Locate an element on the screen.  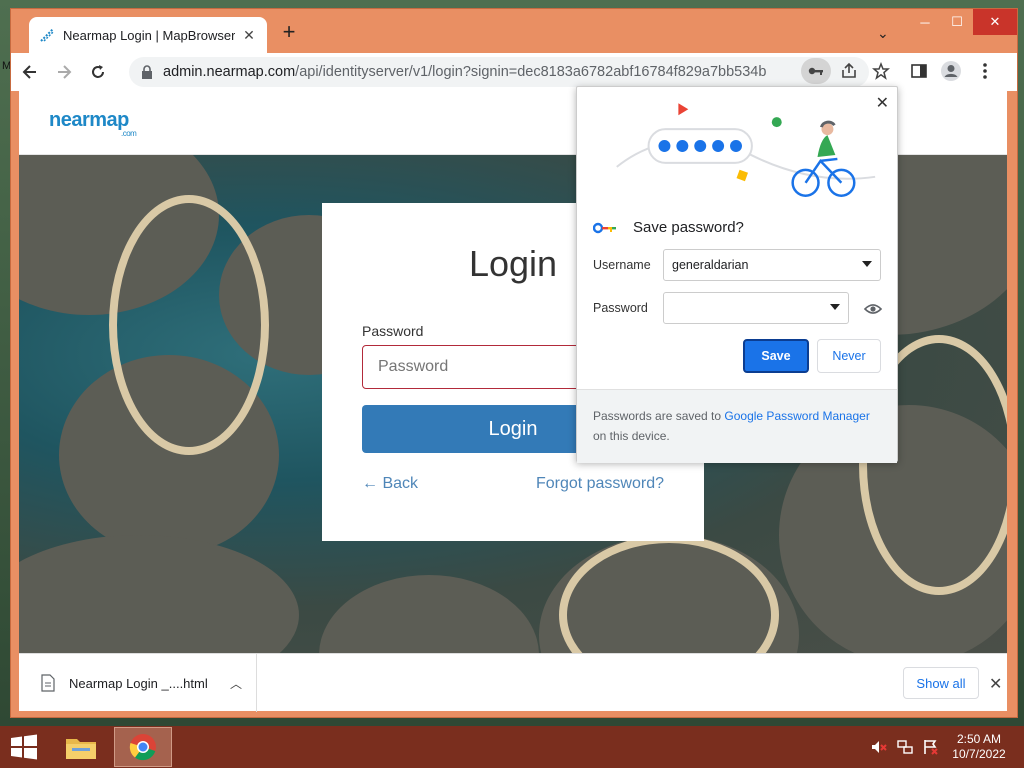
folder-icon is located at coordinates (81, 749).